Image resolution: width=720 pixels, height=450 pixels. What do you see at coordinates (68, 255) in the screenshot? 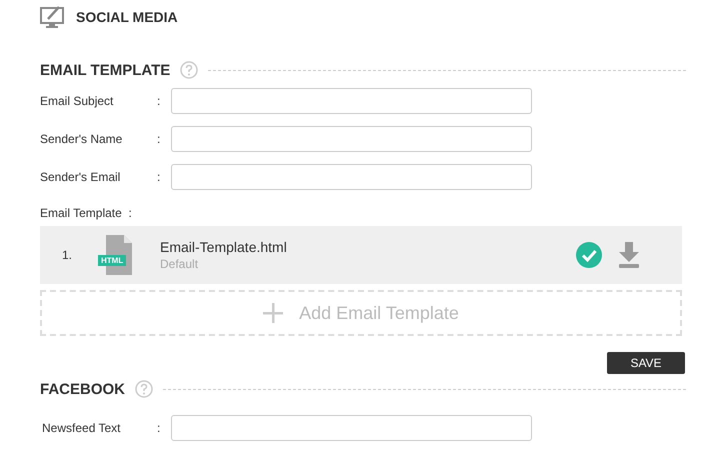
I see `row-number: 1.` at bounding box center [68, 255].